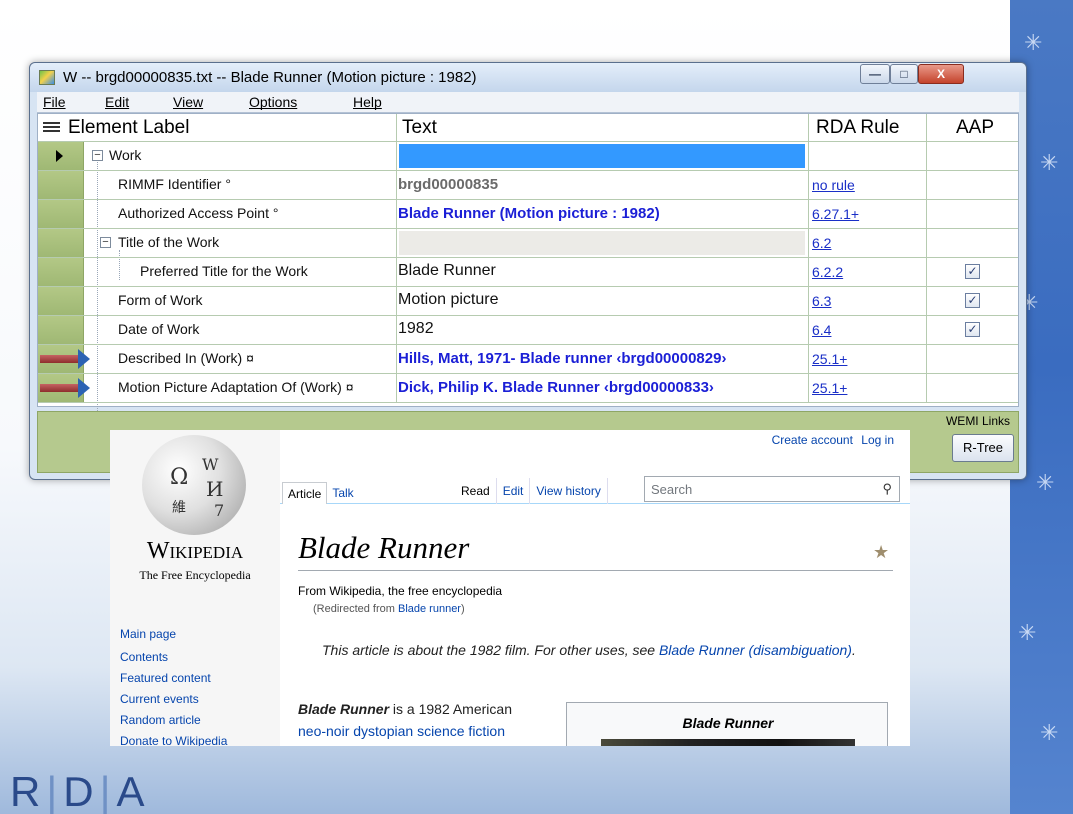 This screenshot has width=1073, height=814. Describe the element at coordinates (159, 329) in the screenshot. I see `row-label: Date of Work` at that location.